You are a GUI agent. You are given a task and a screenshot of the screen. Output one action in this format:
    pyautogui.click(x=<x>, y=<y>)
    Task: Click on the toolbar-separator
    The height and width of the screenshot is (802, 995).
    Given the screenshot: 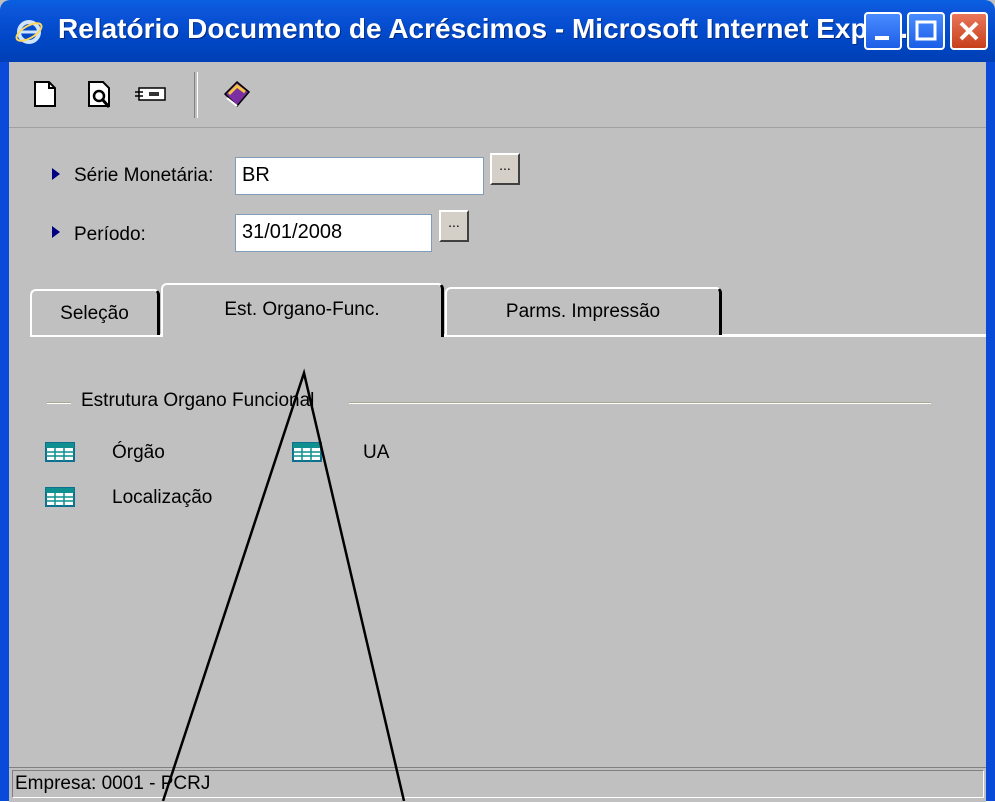 What is the action you would take?
    pyautogui.click(x=196, y=95)
    